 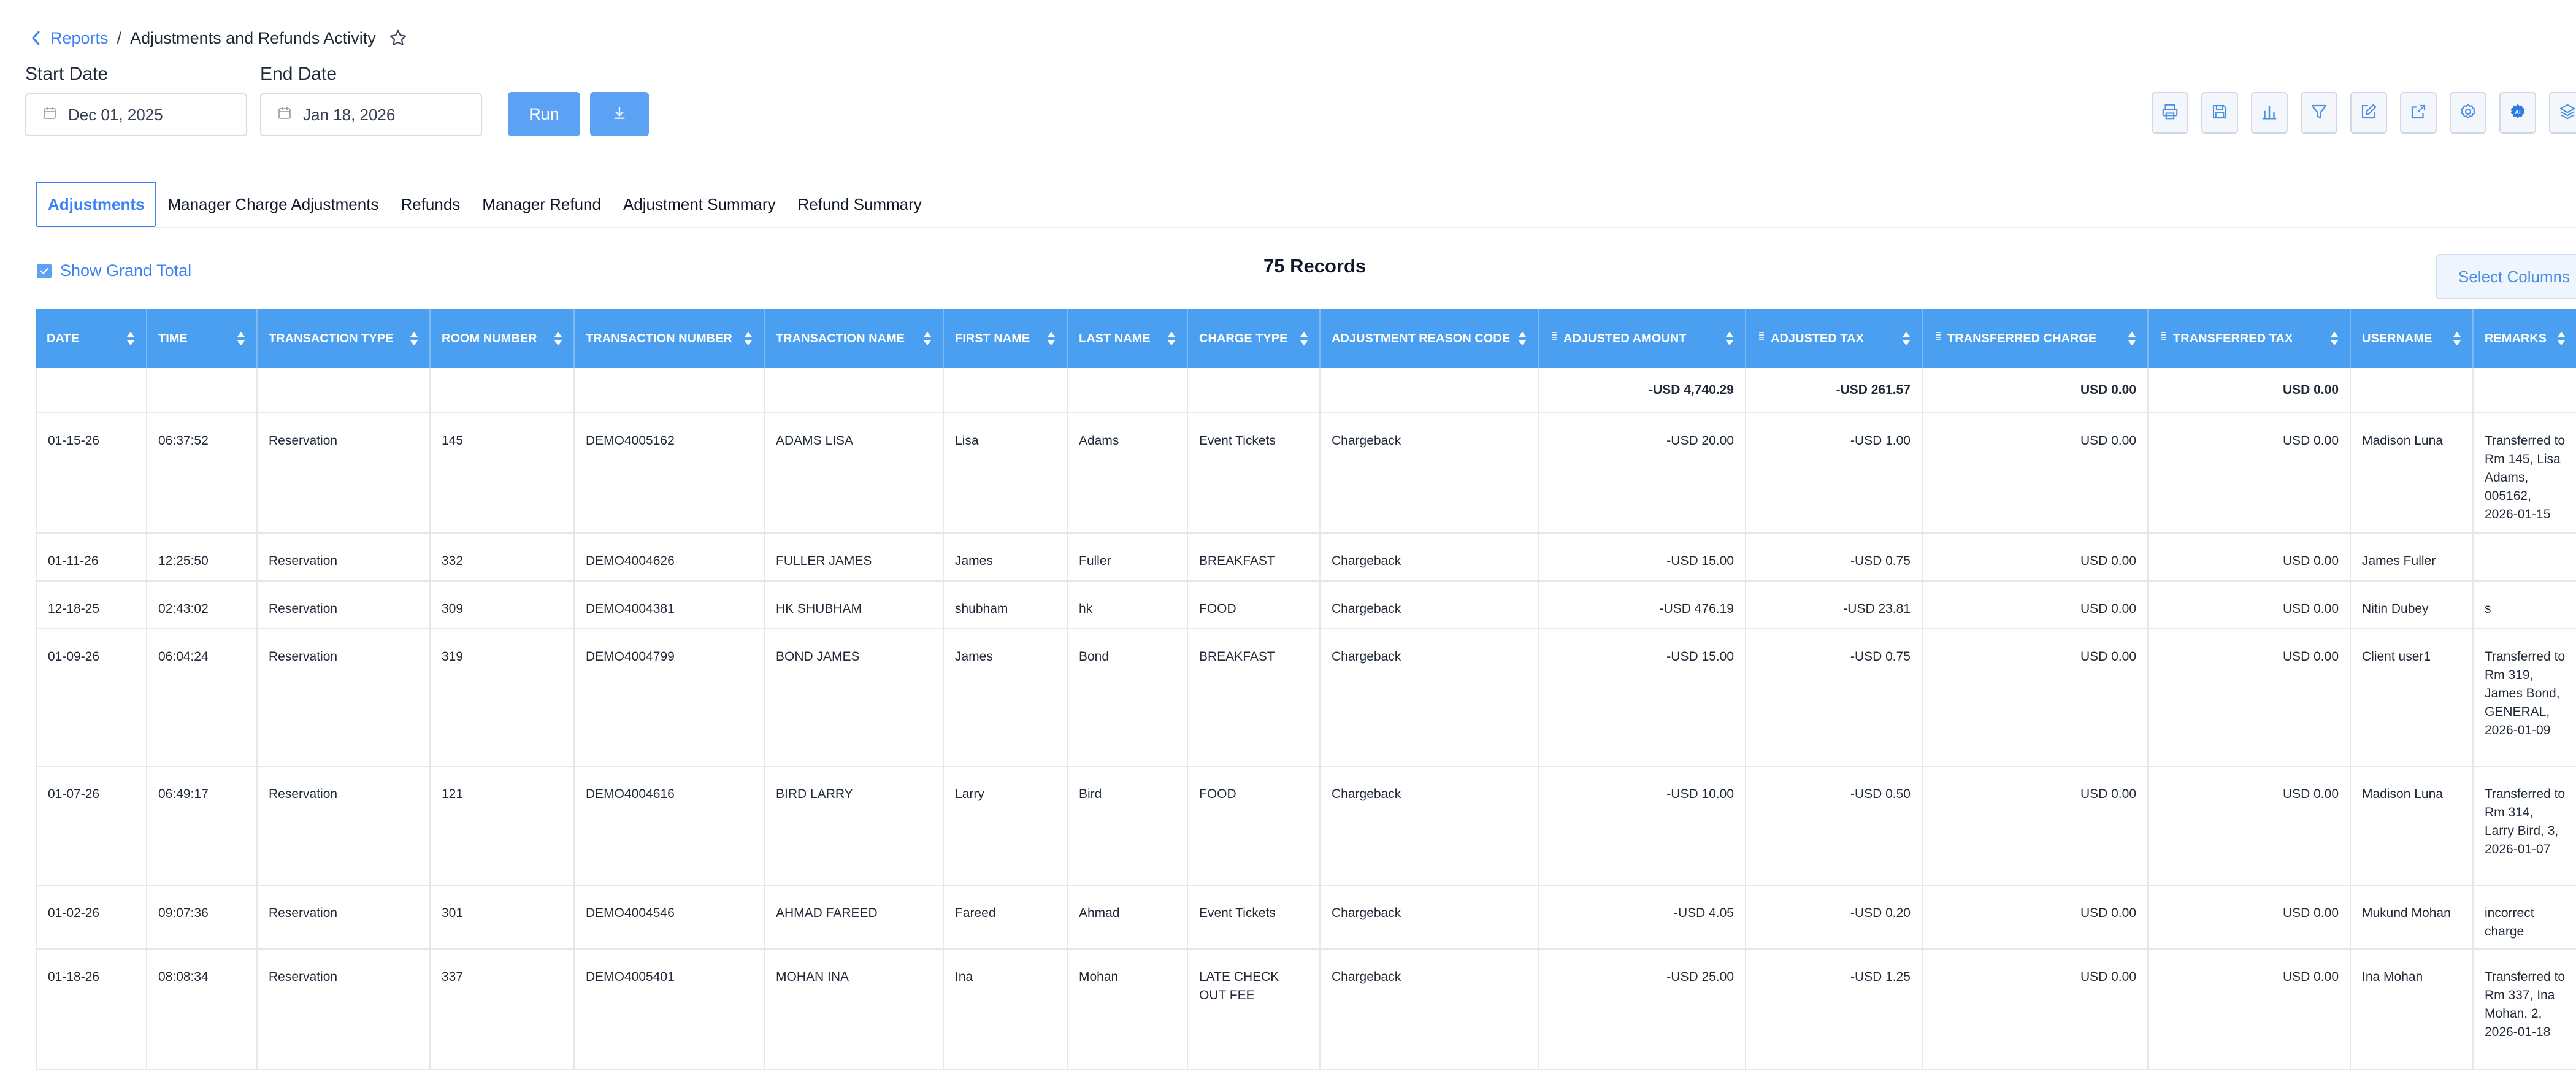 I want to click on cell-transaction-type: Reservation, so click(x=342, y=698).